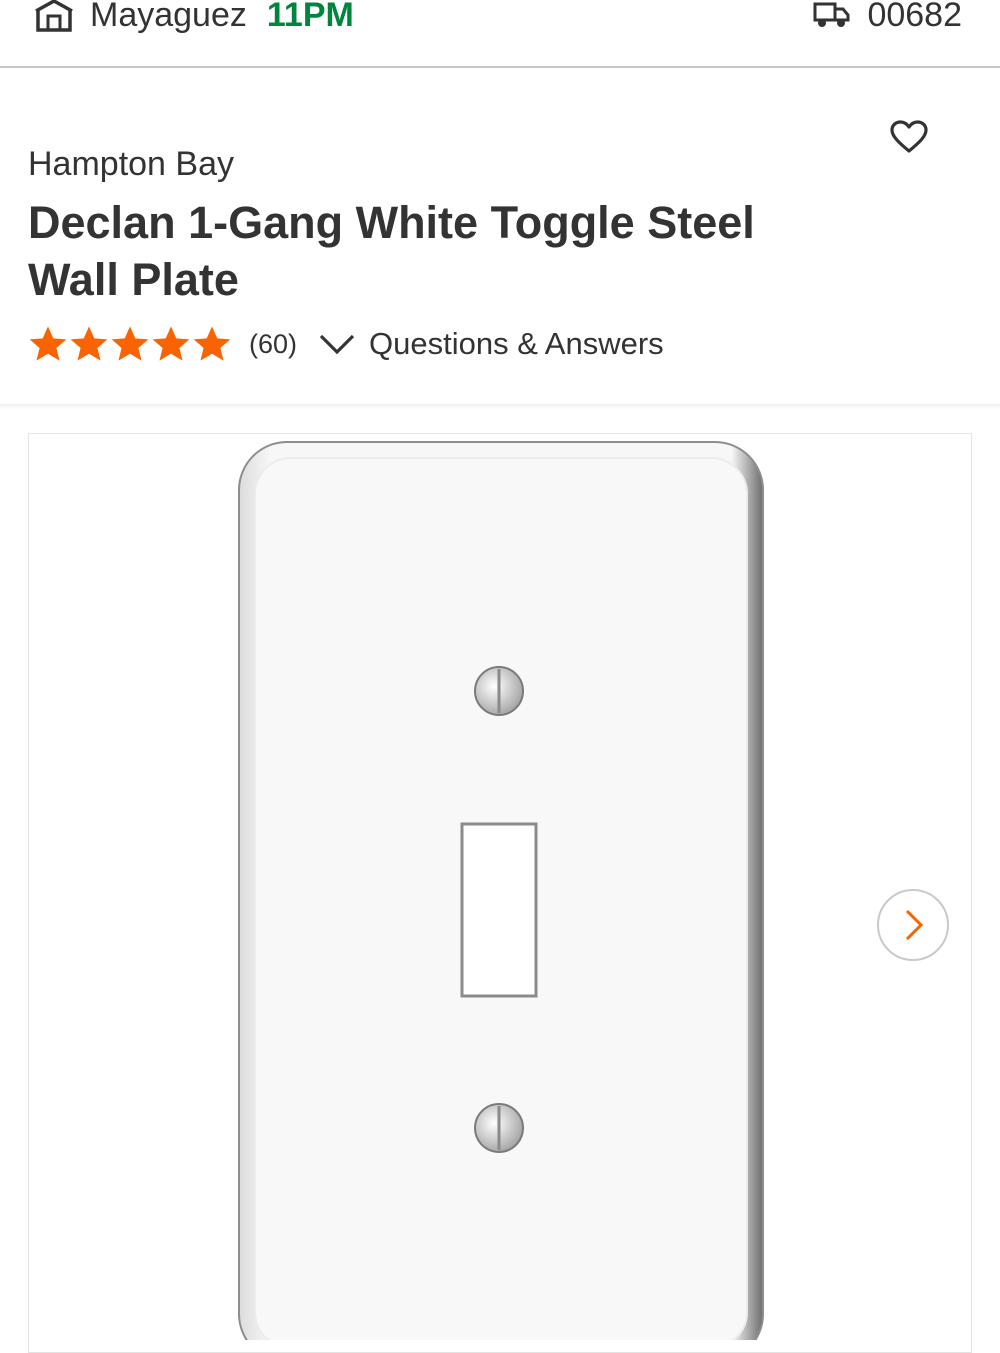  What do you see at coordinates (914, 17) in the screenshot?
I see `zip-code: 00682` at bounding box center [914, 17].